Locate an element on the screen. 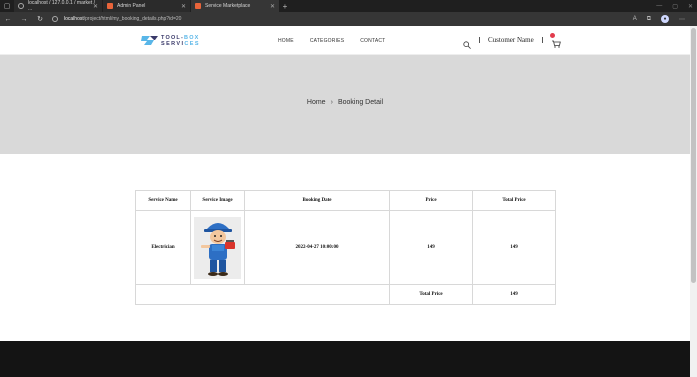  table-row: Electrician 2022-04-27 10:00:00 149 149 is located at coordinates (345, 247).